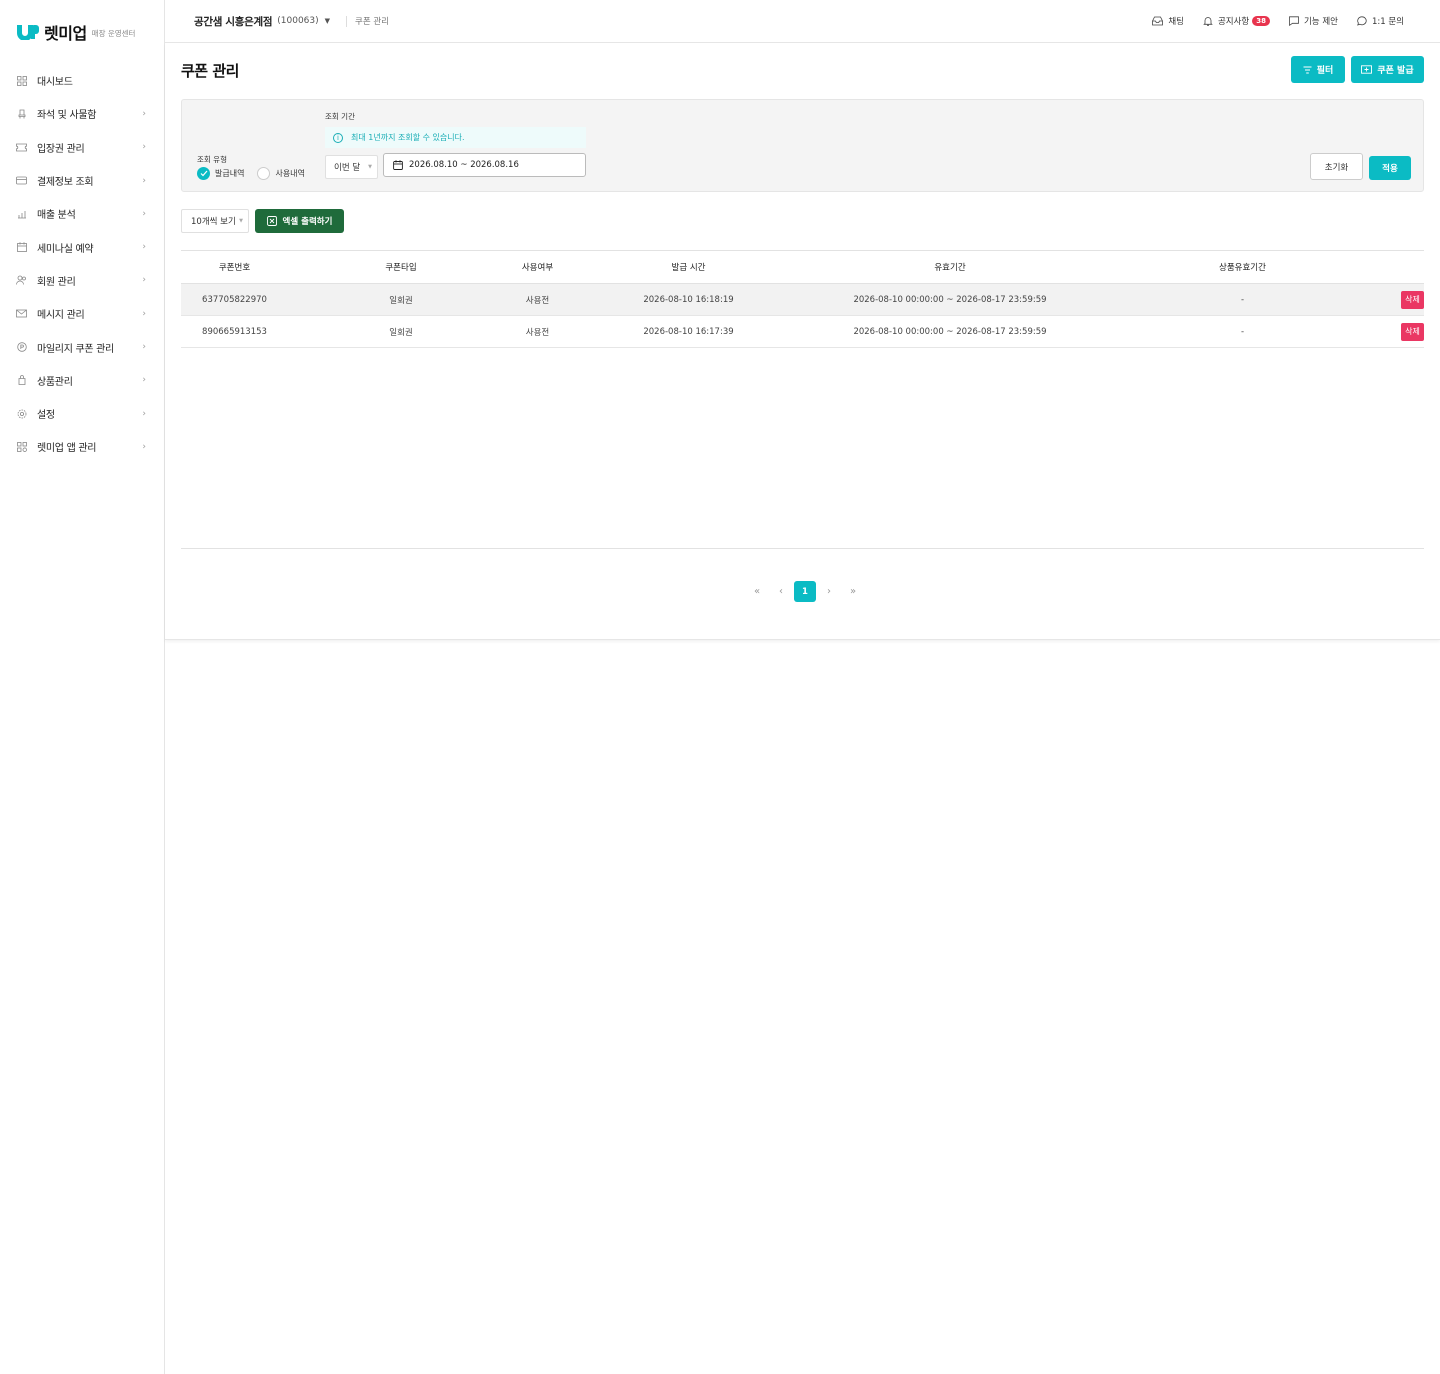 The image size is (1440, 1374). I want to click on next-page-button: ›, so click(829, 591).